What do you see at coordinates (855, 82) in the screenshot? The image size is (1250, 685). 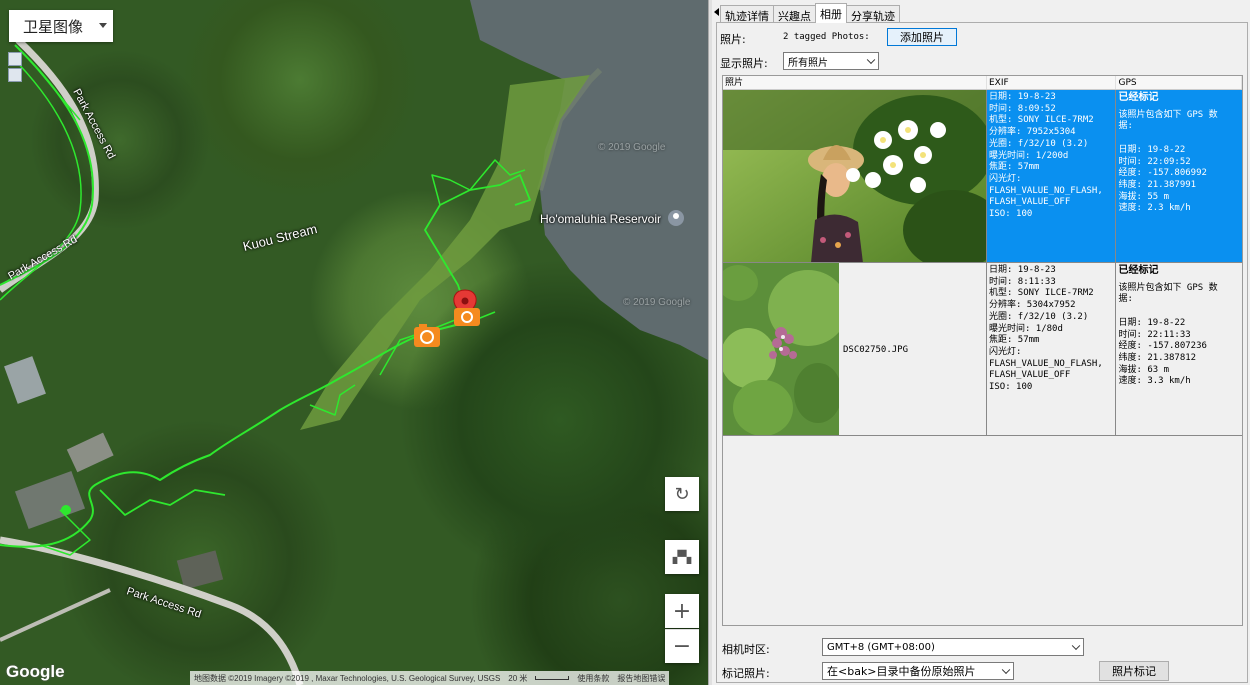 I see `col-header-photo: 照片` at bounding box center [855, 82].